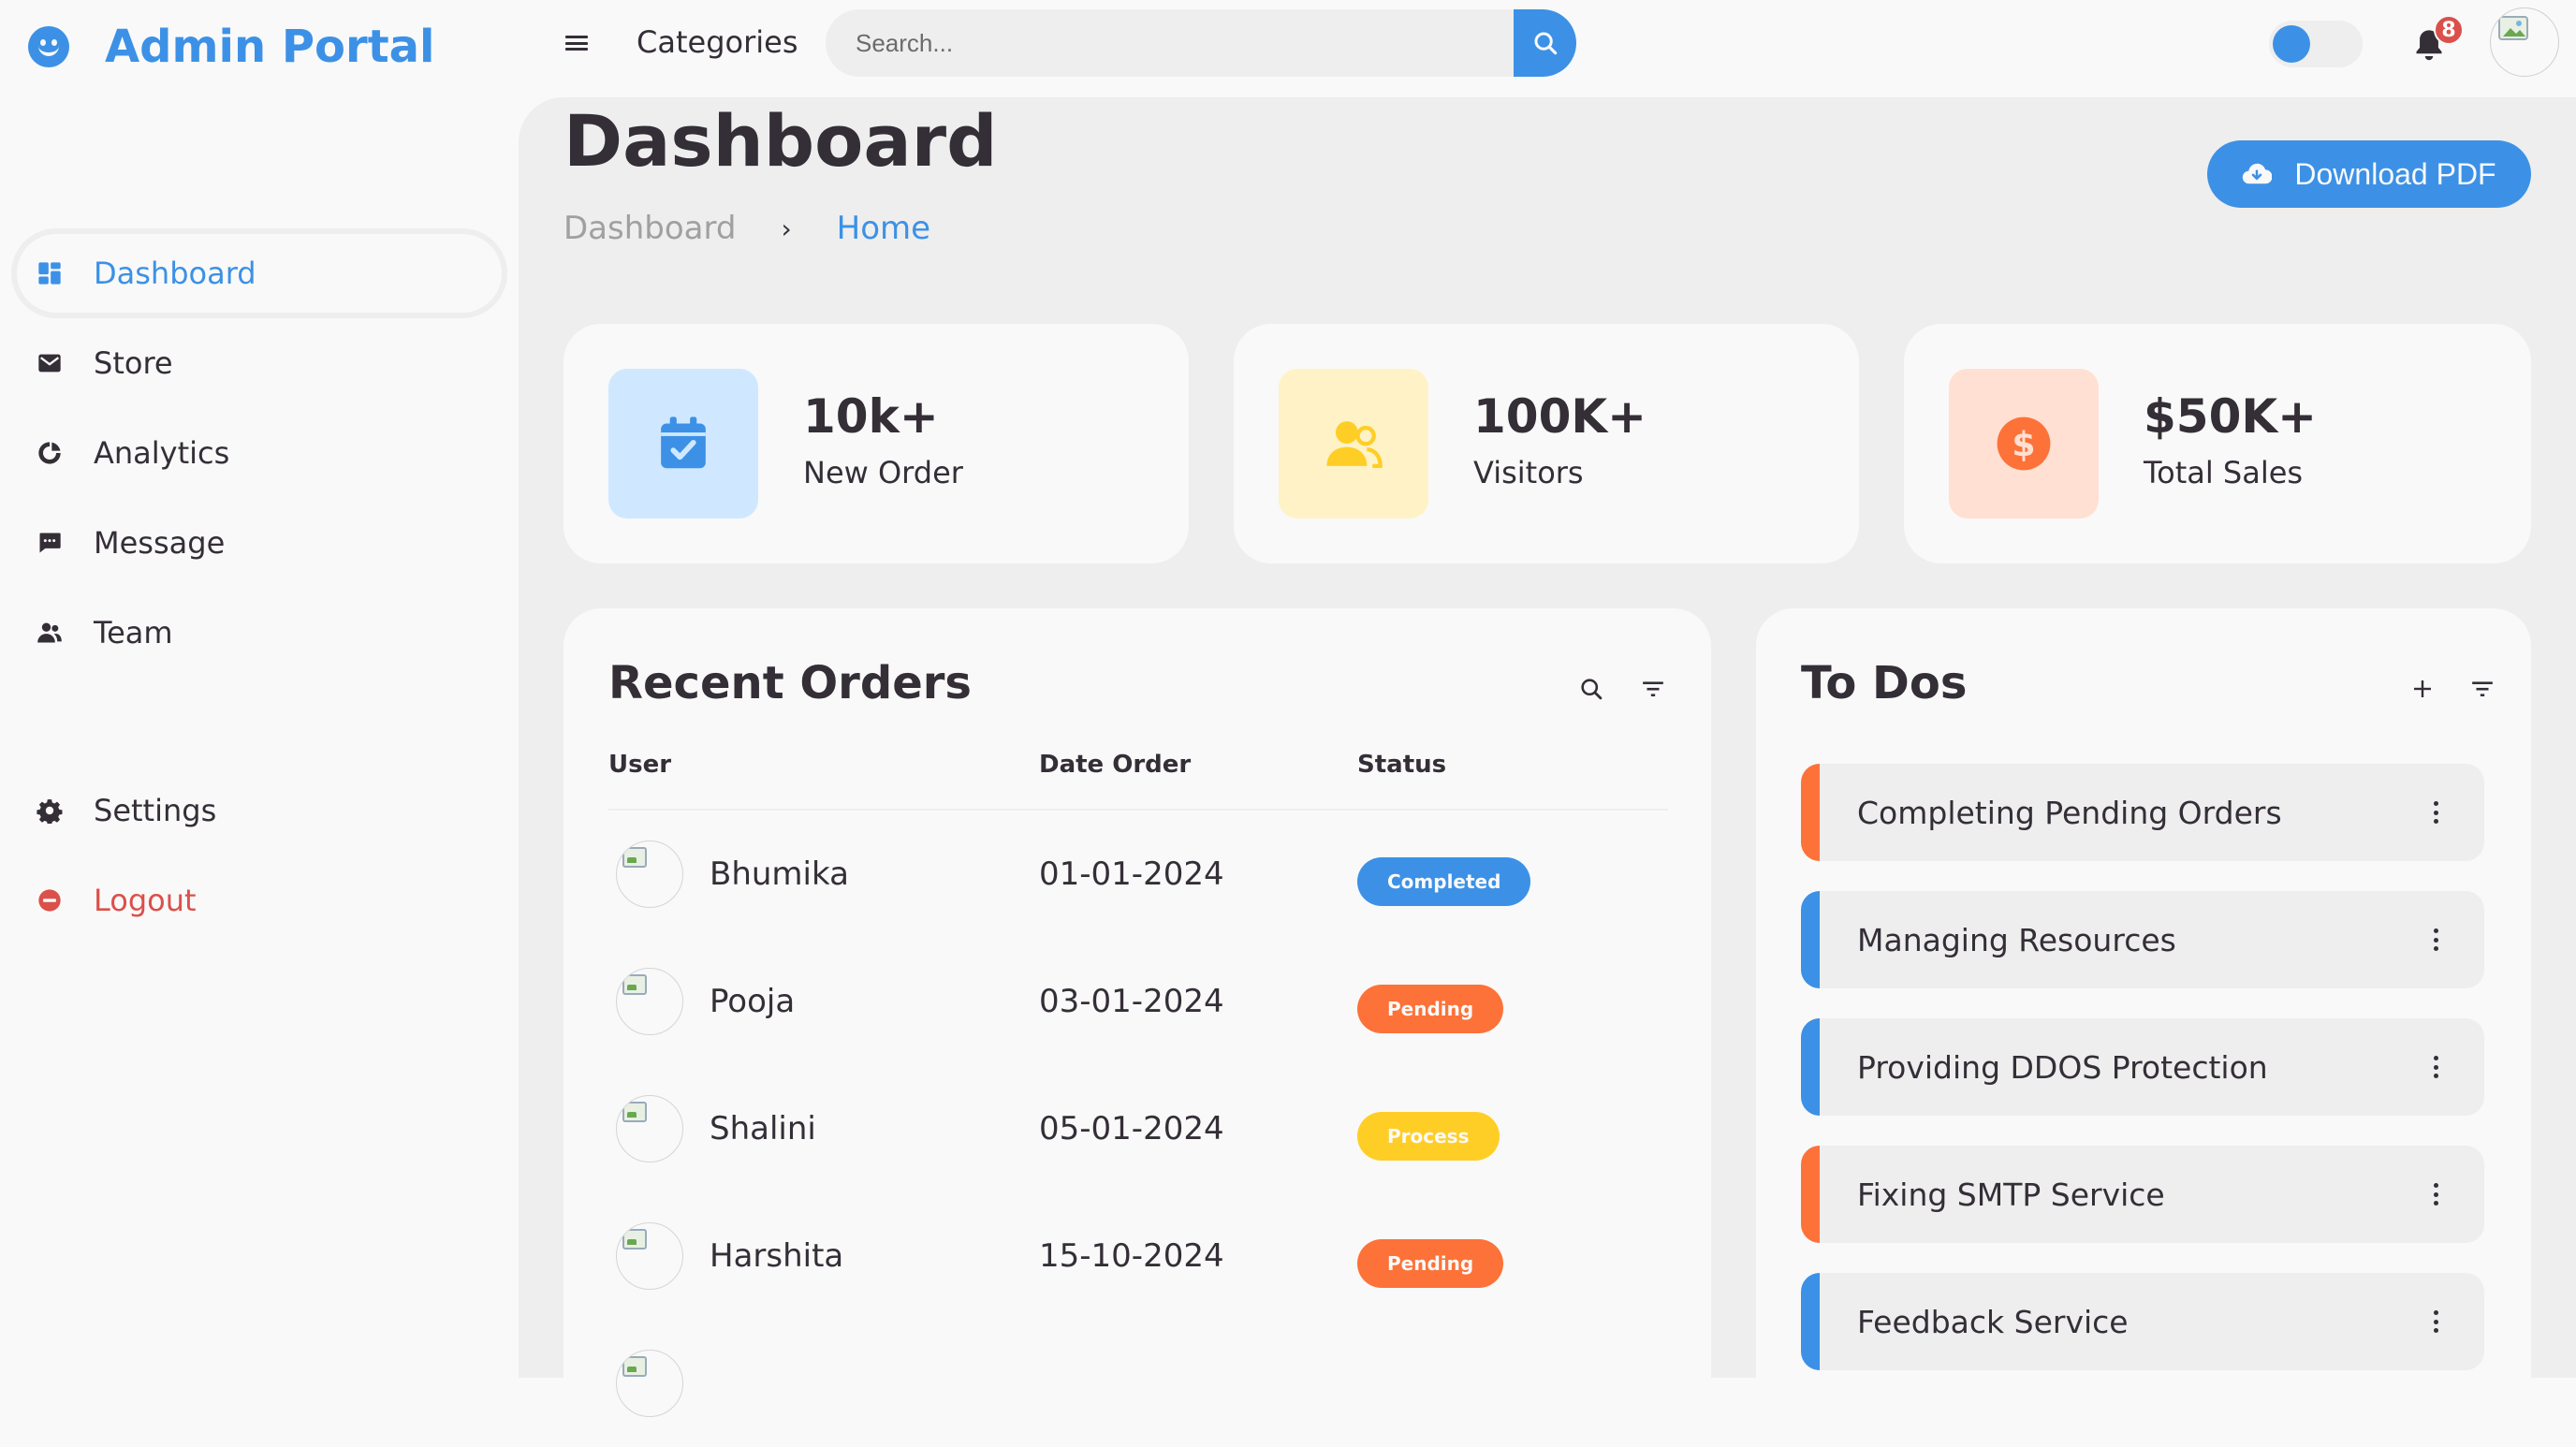 The width and height of the screenshot is (2576, 1447). Describe the element at coordinates (1560, 417) in the screenshot. I see `stat-value: 100K+` at that location.